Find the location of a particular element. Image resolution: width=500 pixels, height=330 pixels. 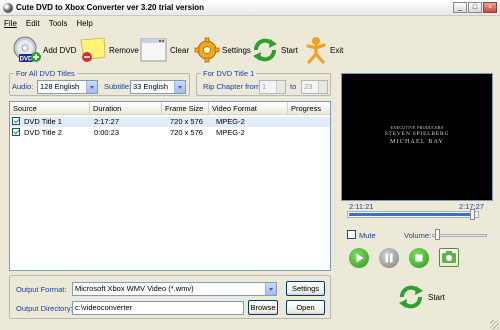

remove-label: Remove is located at coordinates (124, 50).